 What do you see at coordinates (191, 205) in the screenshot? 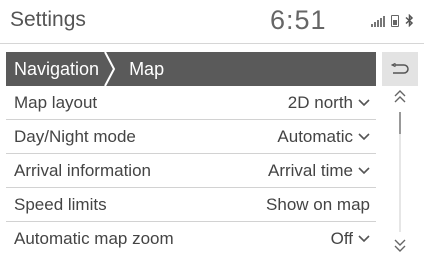
I see `setting-row-speed-limits: Speed limits Show on map` at bounding box center [191, 205].